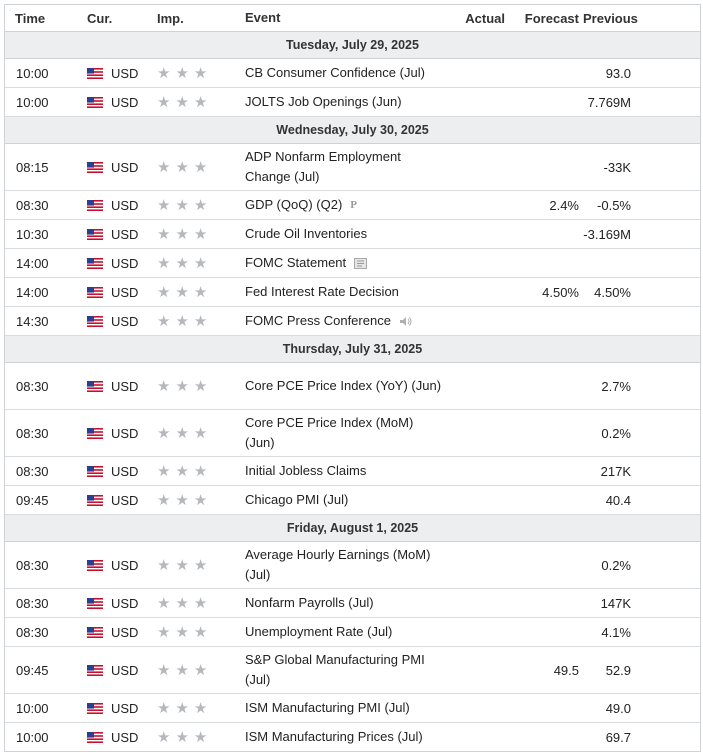 Image resolution: width=703 pixels, height=752 pixels. What do you see at coordinates (616, 632) in the screenshot?
I see `event-previous: 4.1%` at bounding box center [616, 632].